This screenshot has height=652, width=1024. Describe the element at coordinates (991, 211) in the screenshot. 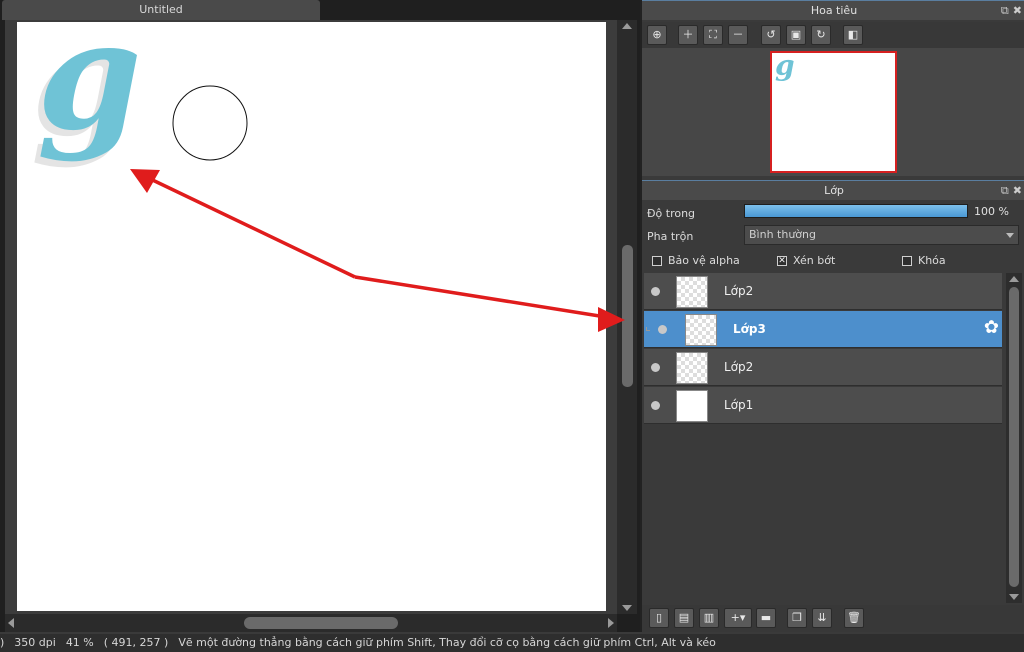

I see `opacity-value: 100 %` at that location.